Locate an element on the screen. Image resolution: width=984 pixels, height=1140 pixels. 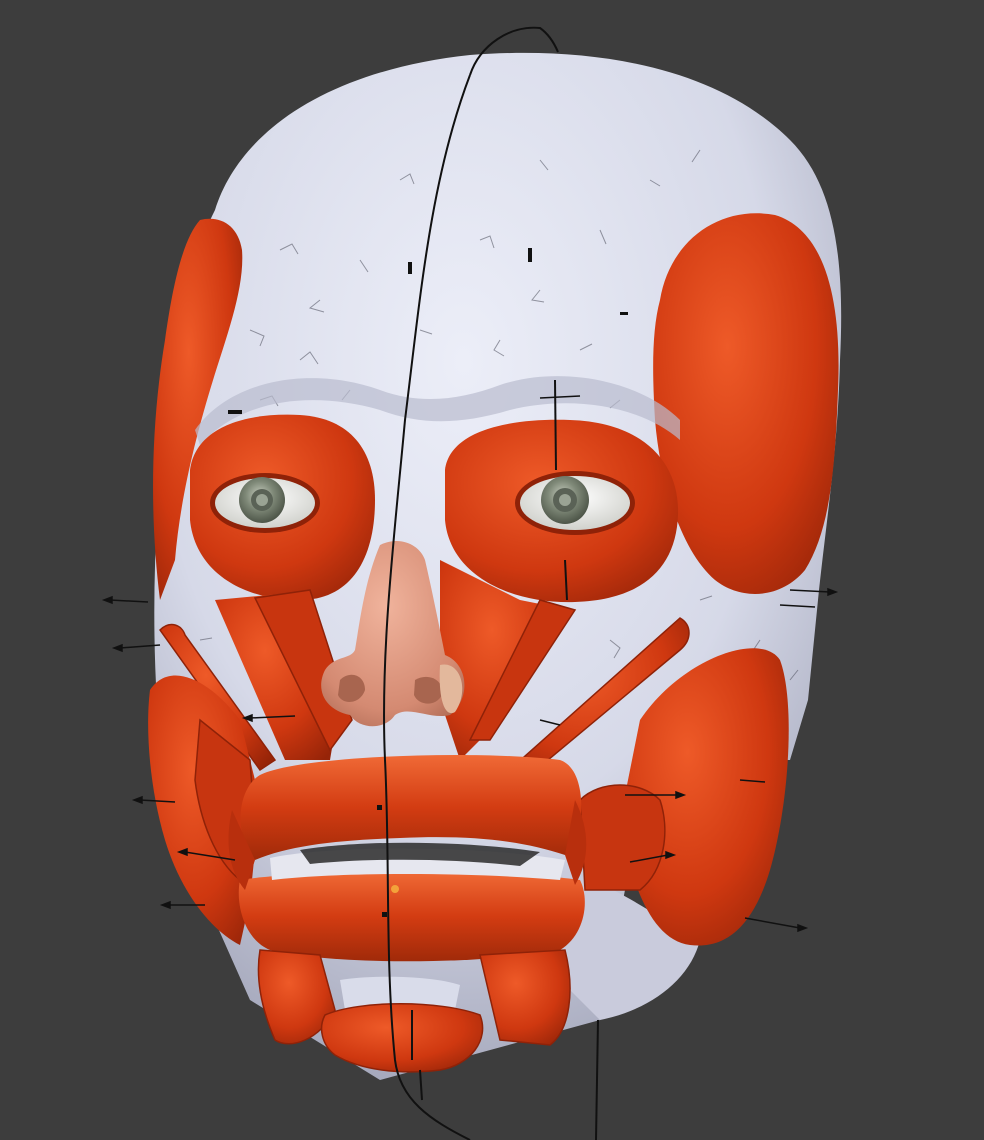
eye-right is located at coordinates (575, 503).